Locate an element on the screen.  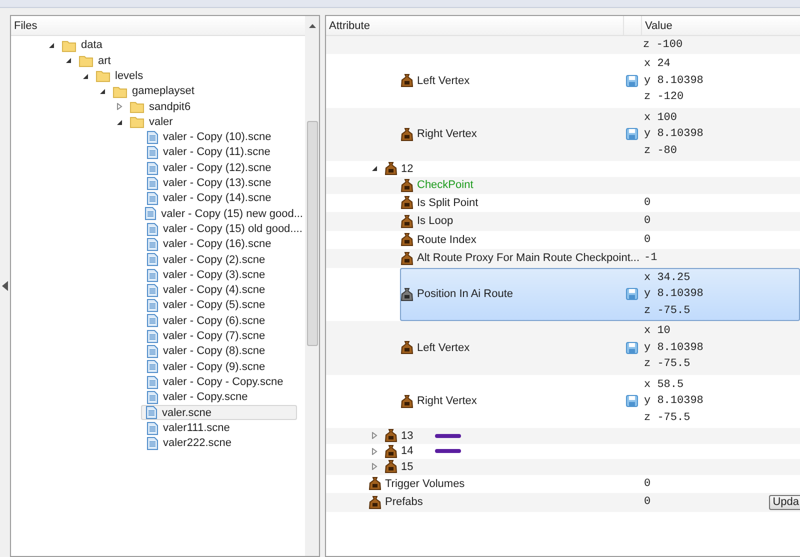
file-item: valer - Copy (11).scne is located at coordinates (209, 152).